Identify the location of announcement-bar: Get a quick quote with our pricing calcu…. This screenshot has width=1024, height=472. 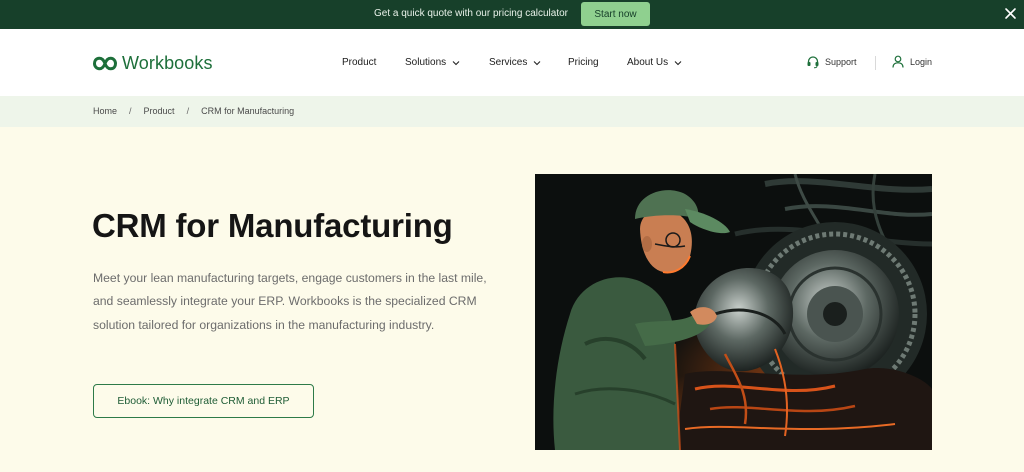
(512, 14).